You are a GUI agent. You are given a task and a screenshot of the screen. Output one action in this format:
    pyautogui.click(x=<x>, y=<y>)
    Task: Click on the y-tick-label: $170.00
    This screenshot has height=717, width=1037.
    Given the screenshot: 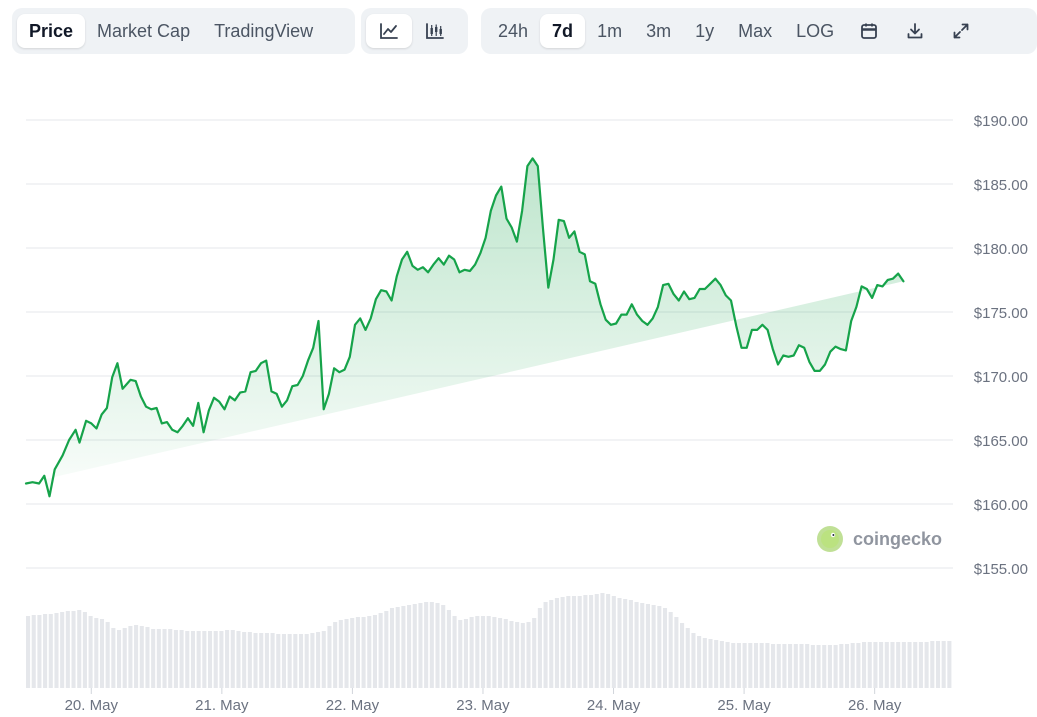 What is the action you would take?
    pyautogui.click(x=1001, y=377)
    